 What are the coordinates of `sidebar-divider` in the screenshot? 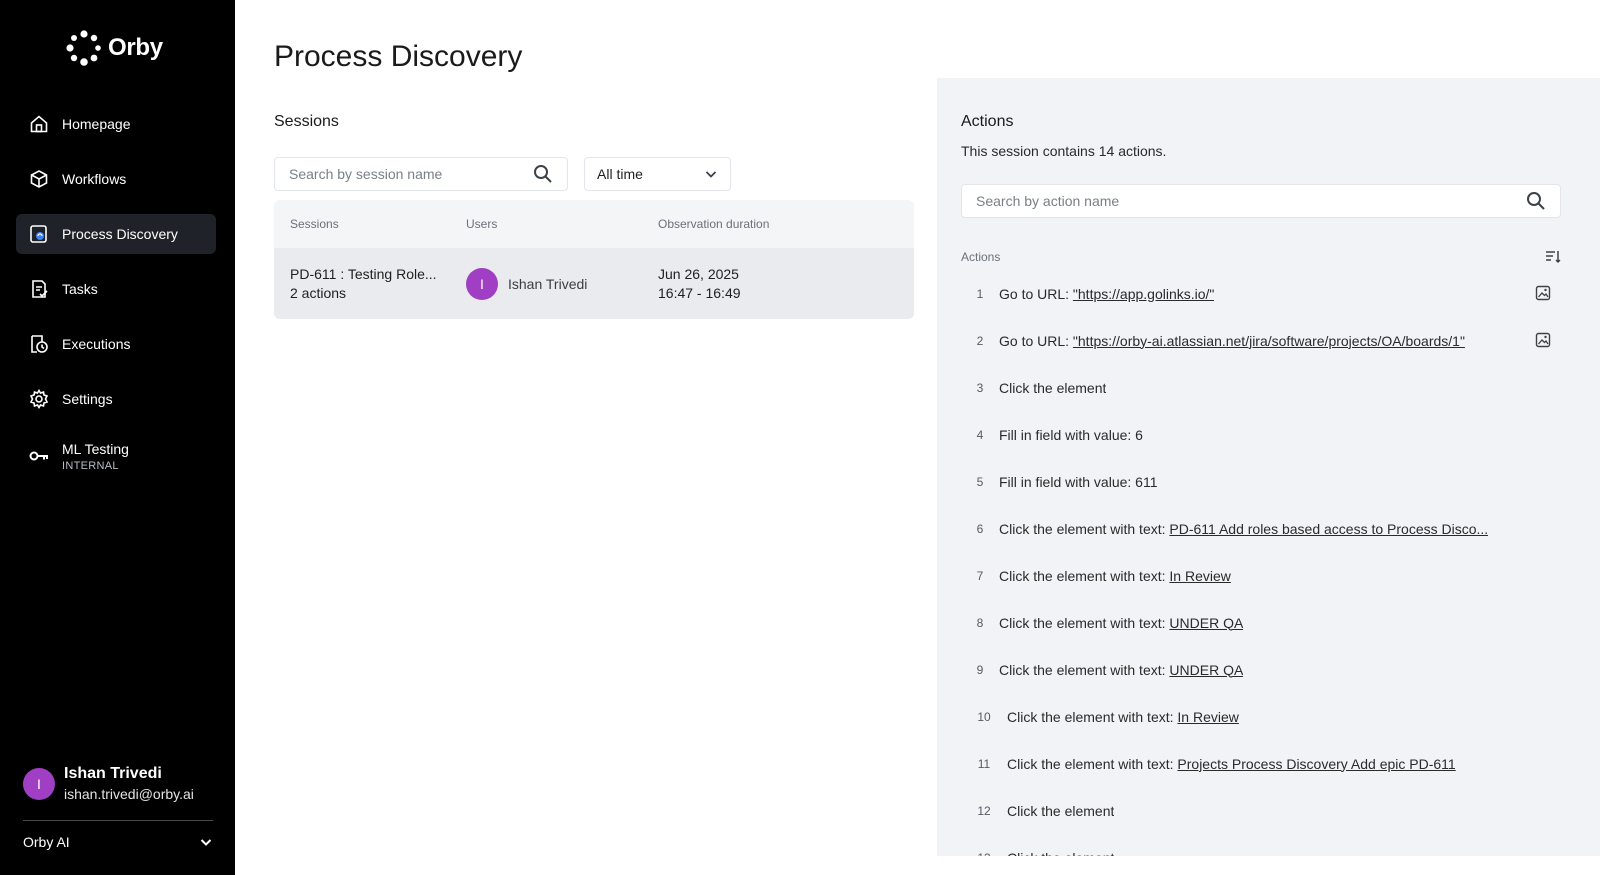 It's located at (118, 820).